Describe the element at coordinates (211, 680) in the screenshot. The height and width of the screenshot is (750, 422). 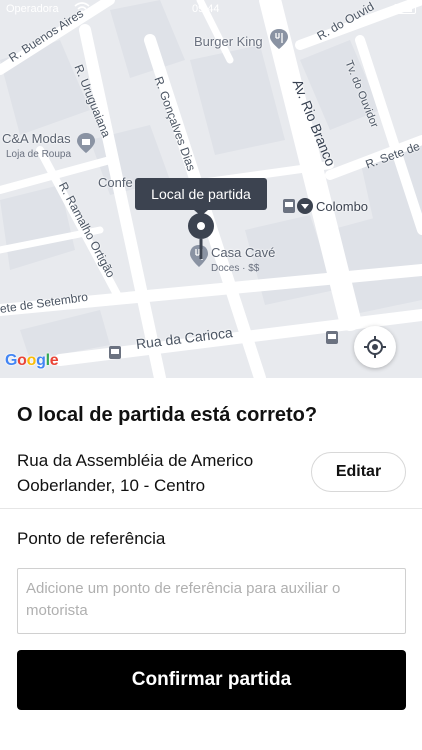
I see `confirm-pickup-button: Confirmar partida` at that location.